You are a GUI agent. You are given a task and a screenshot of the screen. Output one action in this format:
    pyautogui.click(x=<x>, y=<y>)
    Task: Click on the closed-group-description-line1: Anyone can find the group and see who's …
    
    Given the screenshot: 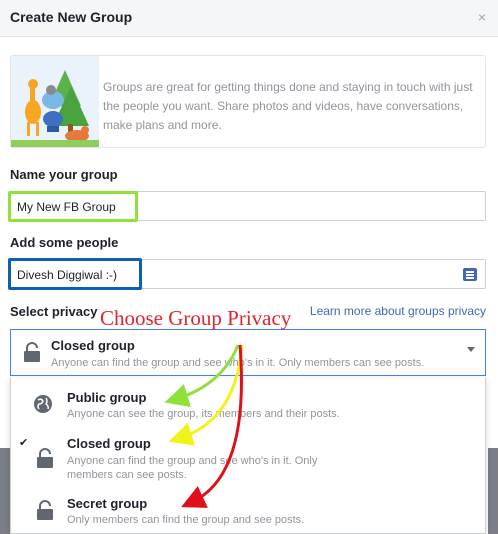 What is the action you would take?
    pyautogui.click(x=192, y=461)
    